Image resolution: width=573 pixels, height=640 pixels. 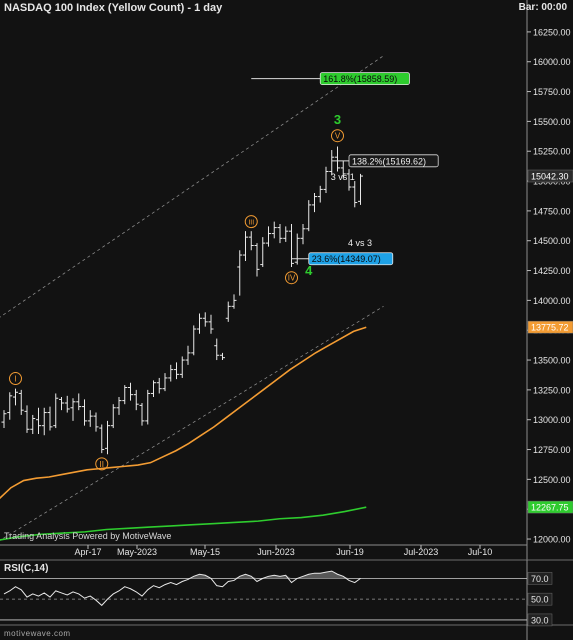 What do you see at coordinates (37, 633) in the screenshot?
I see `watermark-text: motivewave.com` at bounding box center [37, 633].